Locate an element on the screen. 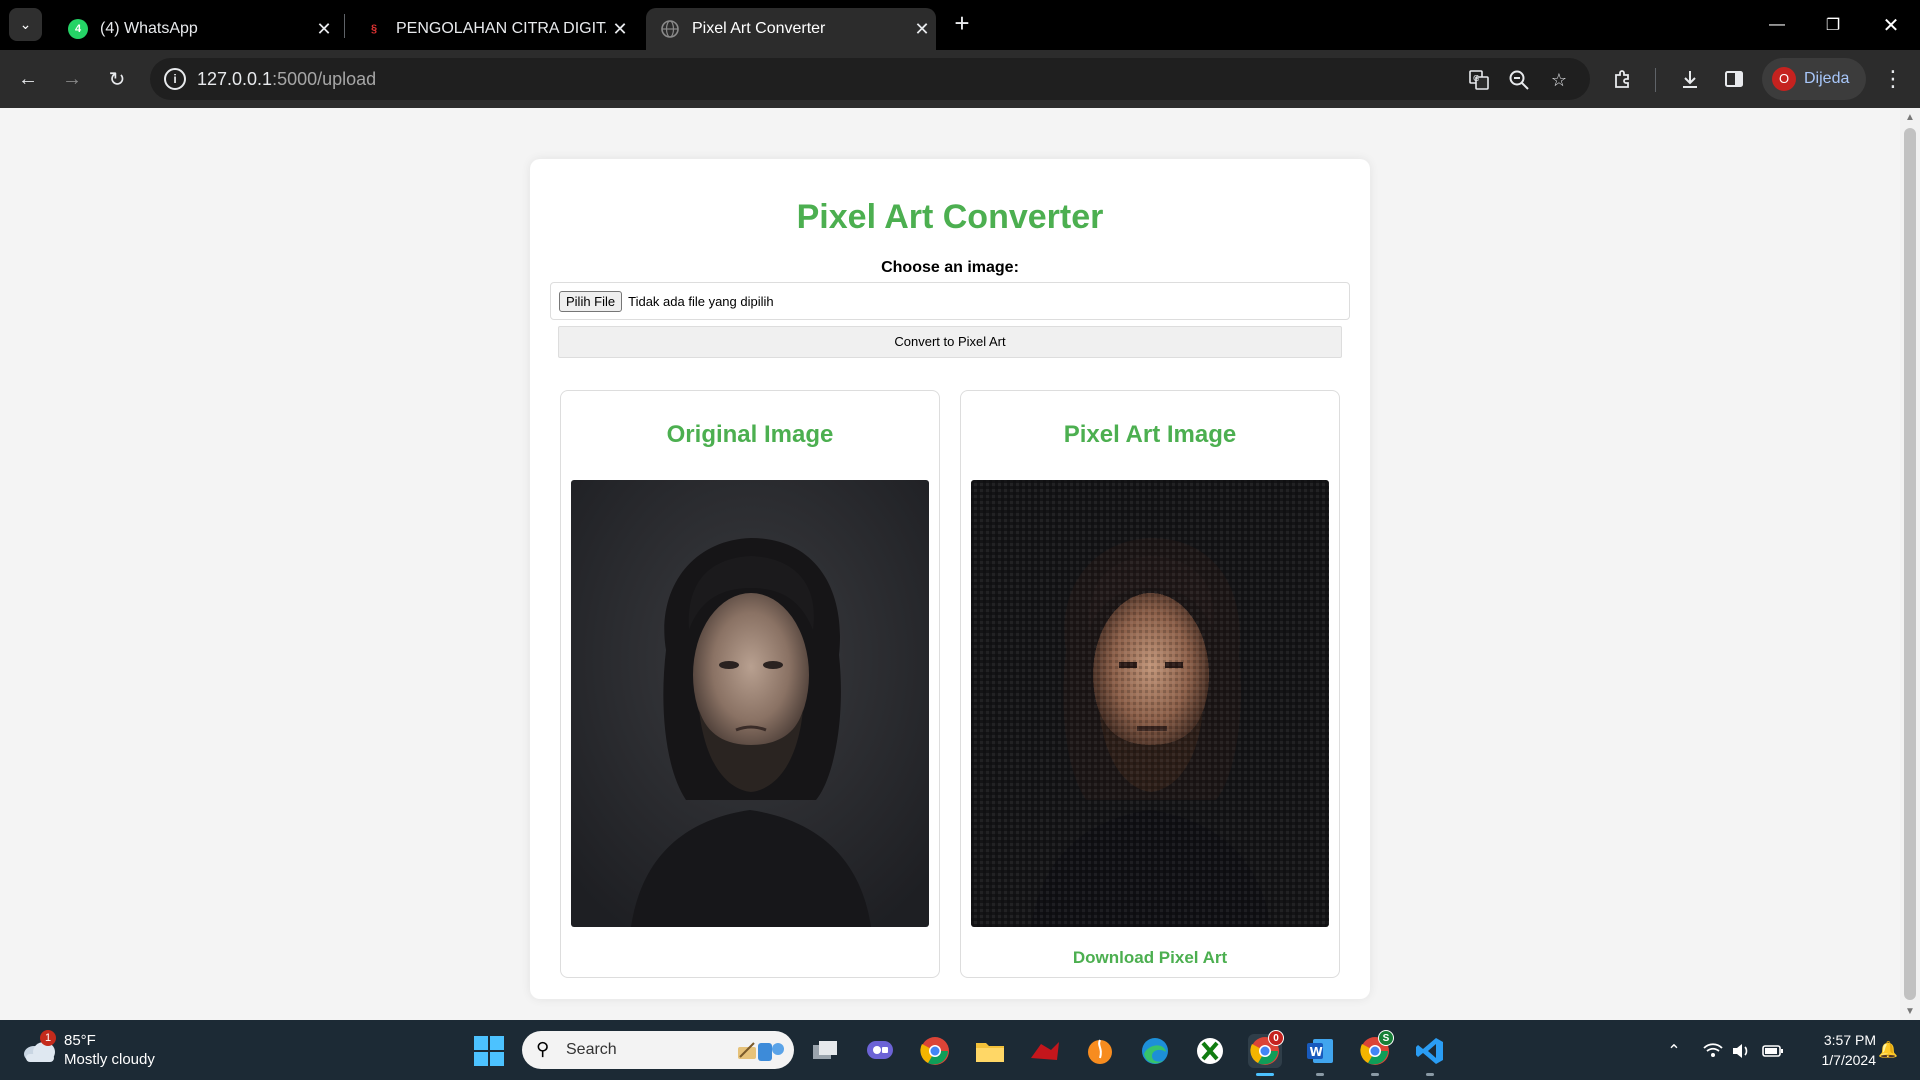 The height and width of the screenshot is (1080, 1920). windows-start-icon is located at coordinates (489, 1051).